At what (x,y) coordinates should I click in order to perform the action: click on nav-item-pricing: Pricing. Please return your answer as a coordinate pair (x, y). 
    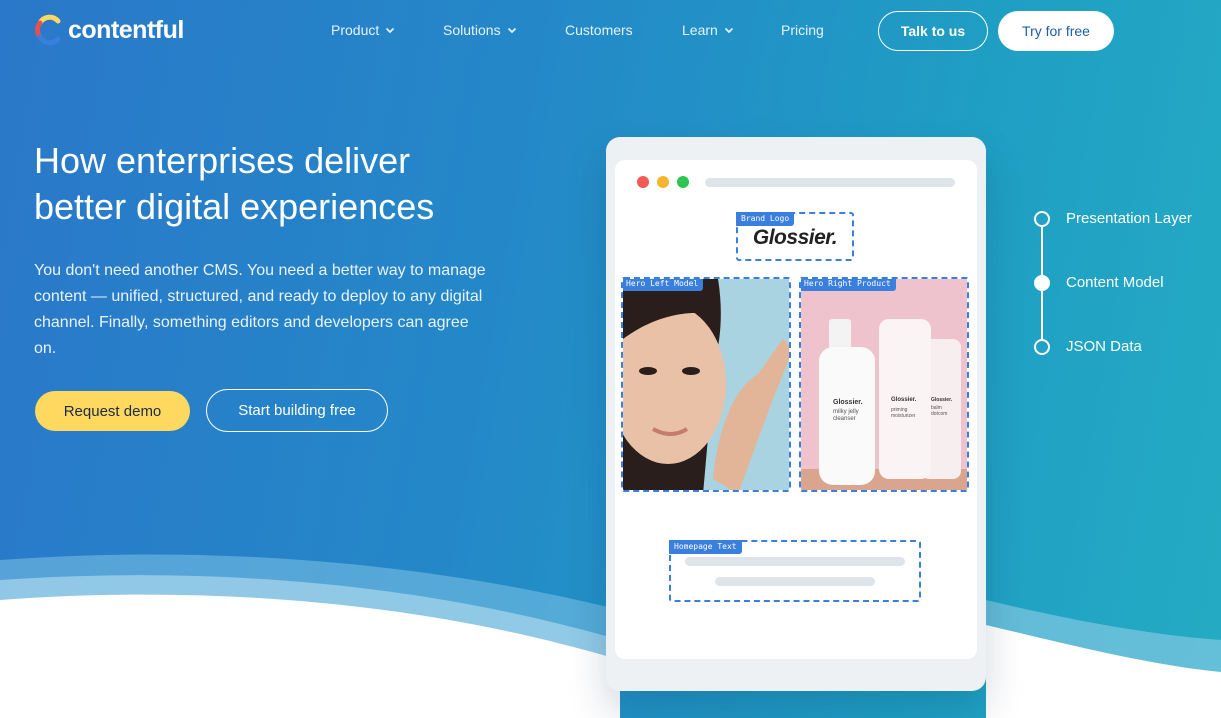
    Looking at the image, I should click on (802, 30).